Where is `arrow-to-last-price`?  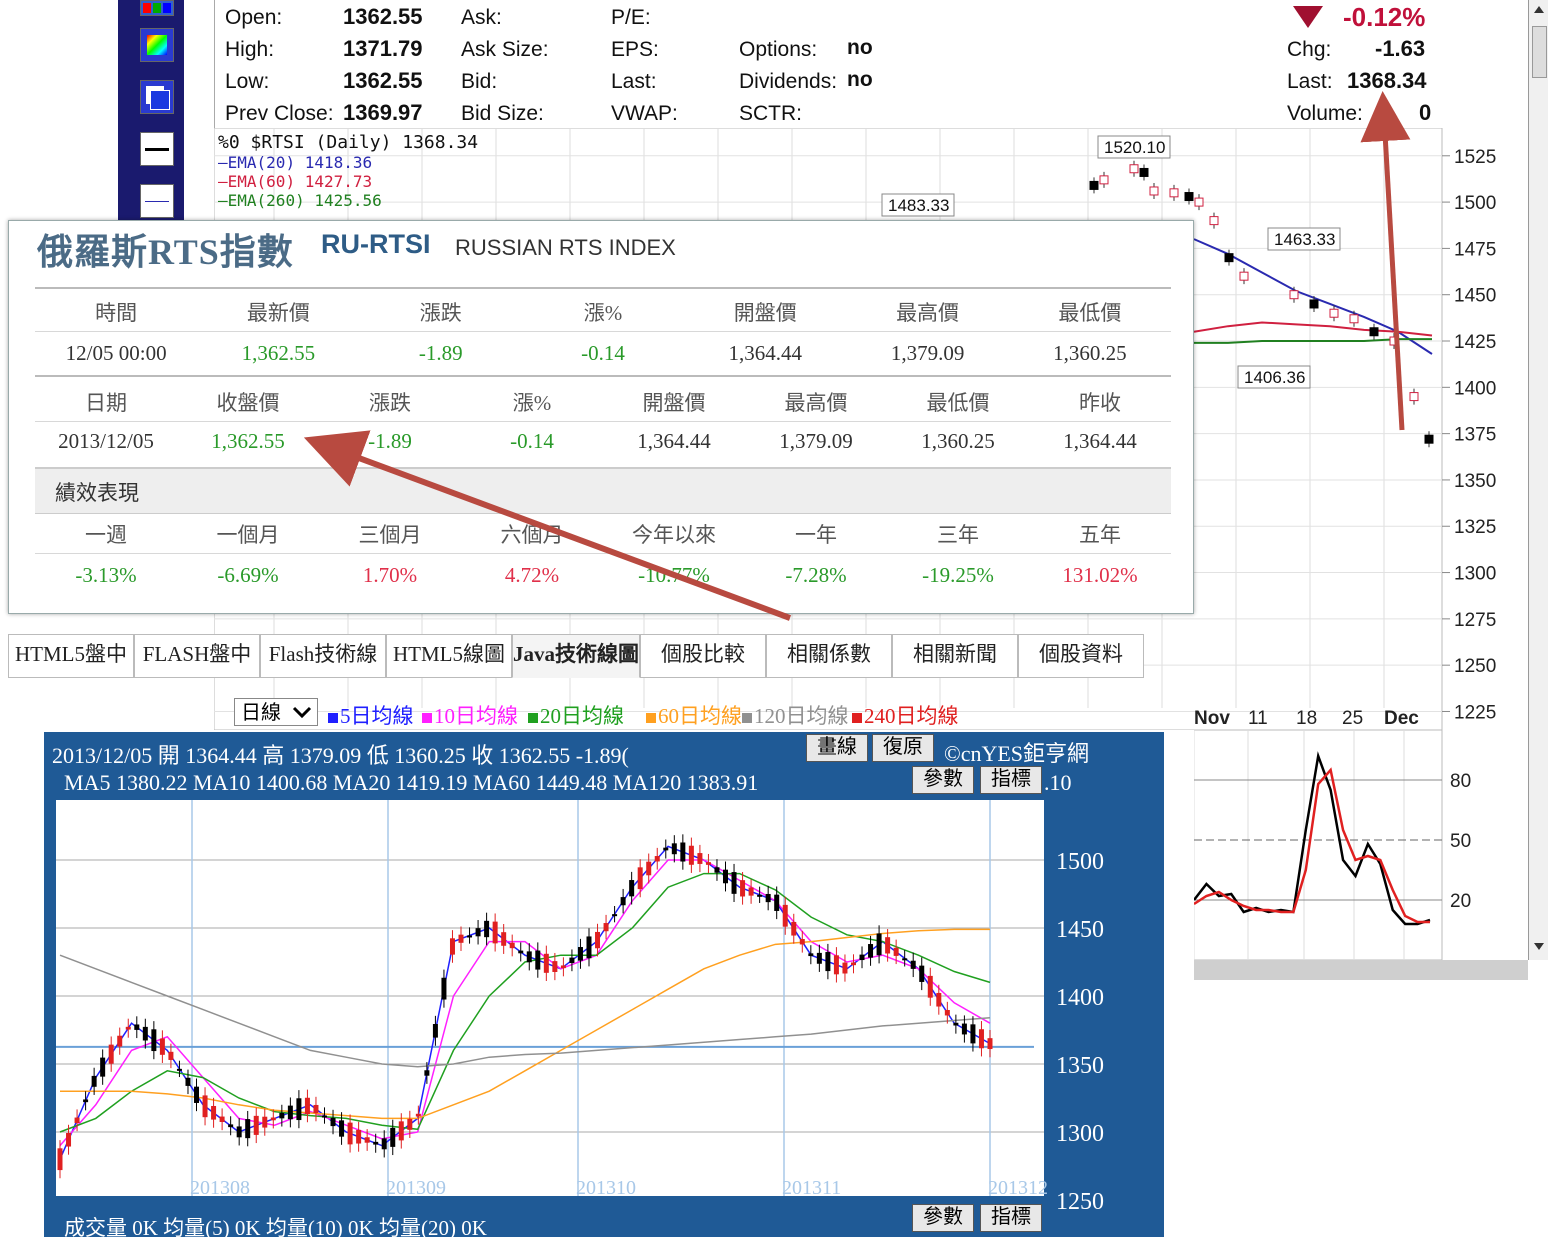 arrow-to-last-price is located at coordinates (1385, 261).